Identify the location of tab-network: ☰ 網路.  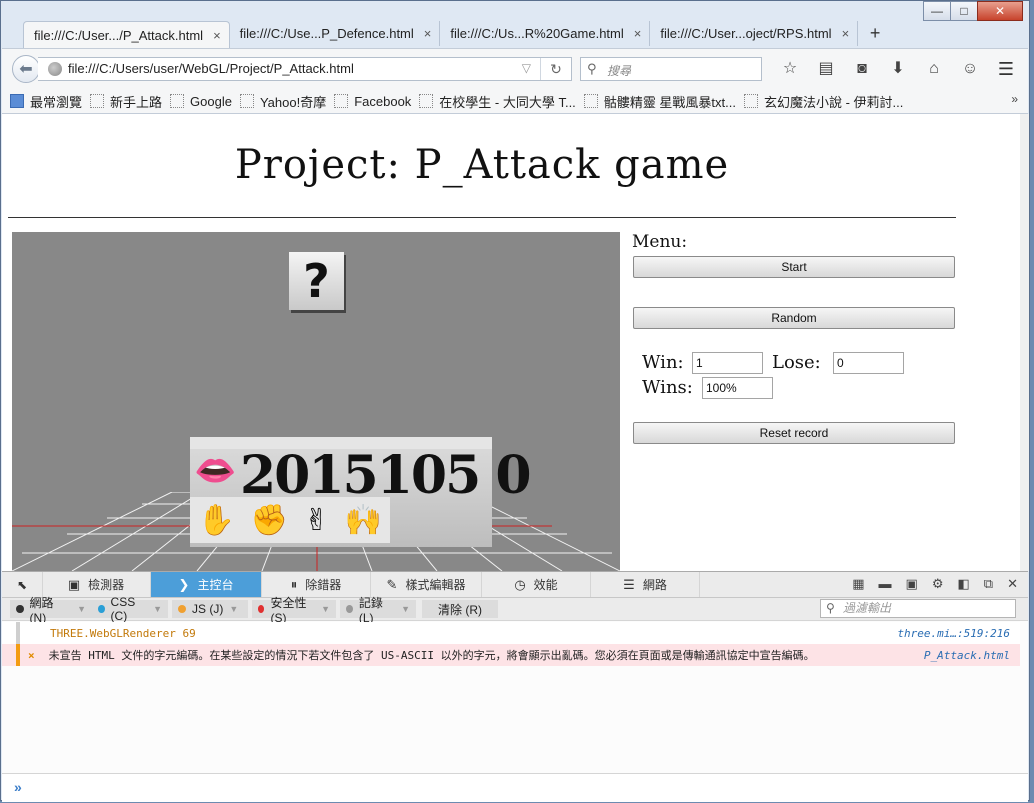
(645, 584).